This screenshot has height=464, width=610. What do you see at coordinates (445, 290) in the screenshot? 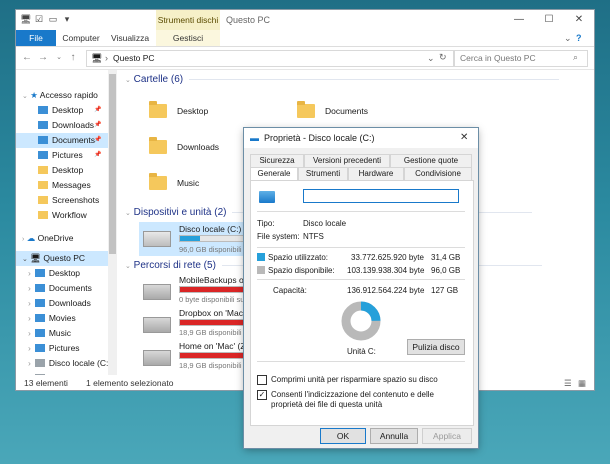
I see `capacity-gb: 127 GB` at bounding box center [445, 290].